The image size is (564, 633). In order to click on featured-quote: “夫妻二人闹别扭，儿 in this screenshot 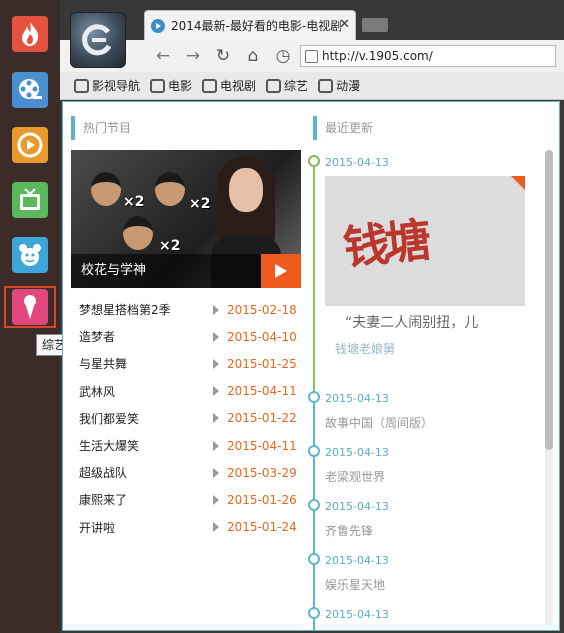, I will do `click(411, 322)`.